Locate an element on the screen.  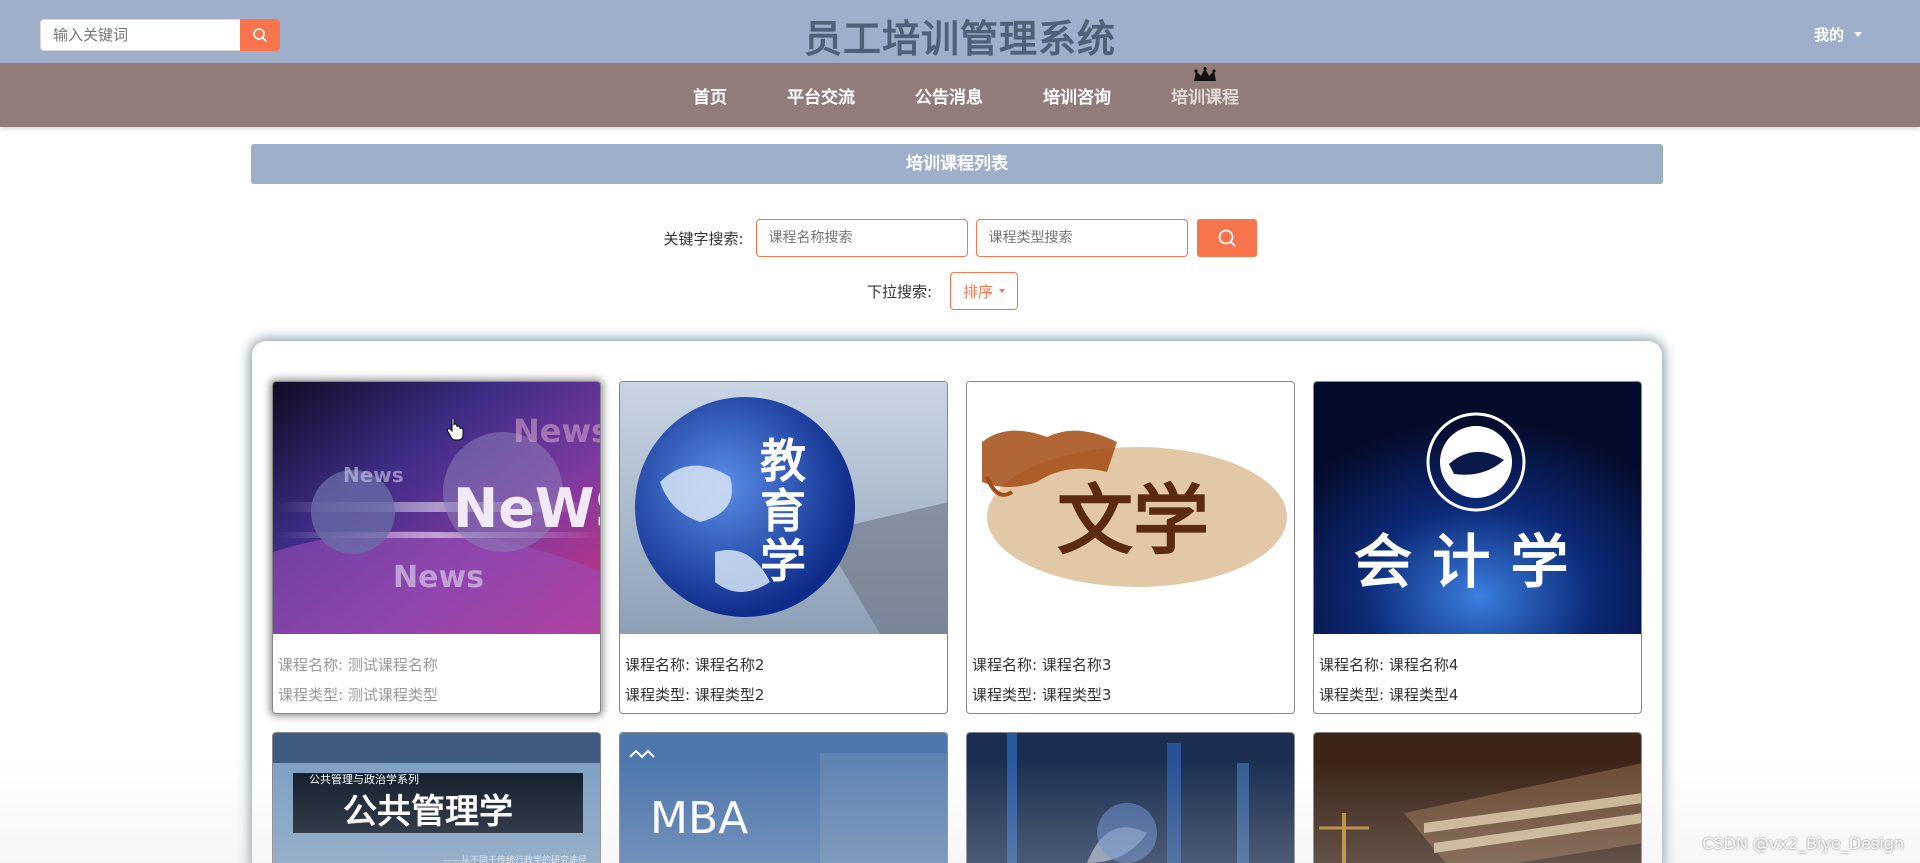
nav-item-announcements: 公告消息 is located at coordinates (949, 95).